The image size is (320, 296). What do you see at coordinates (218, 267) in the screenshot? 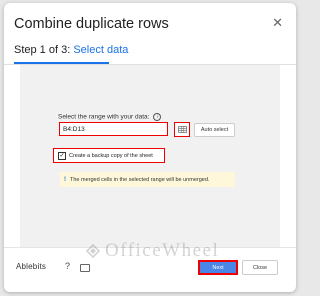
I see `next-button: Next` at bounding box center [218, 267].